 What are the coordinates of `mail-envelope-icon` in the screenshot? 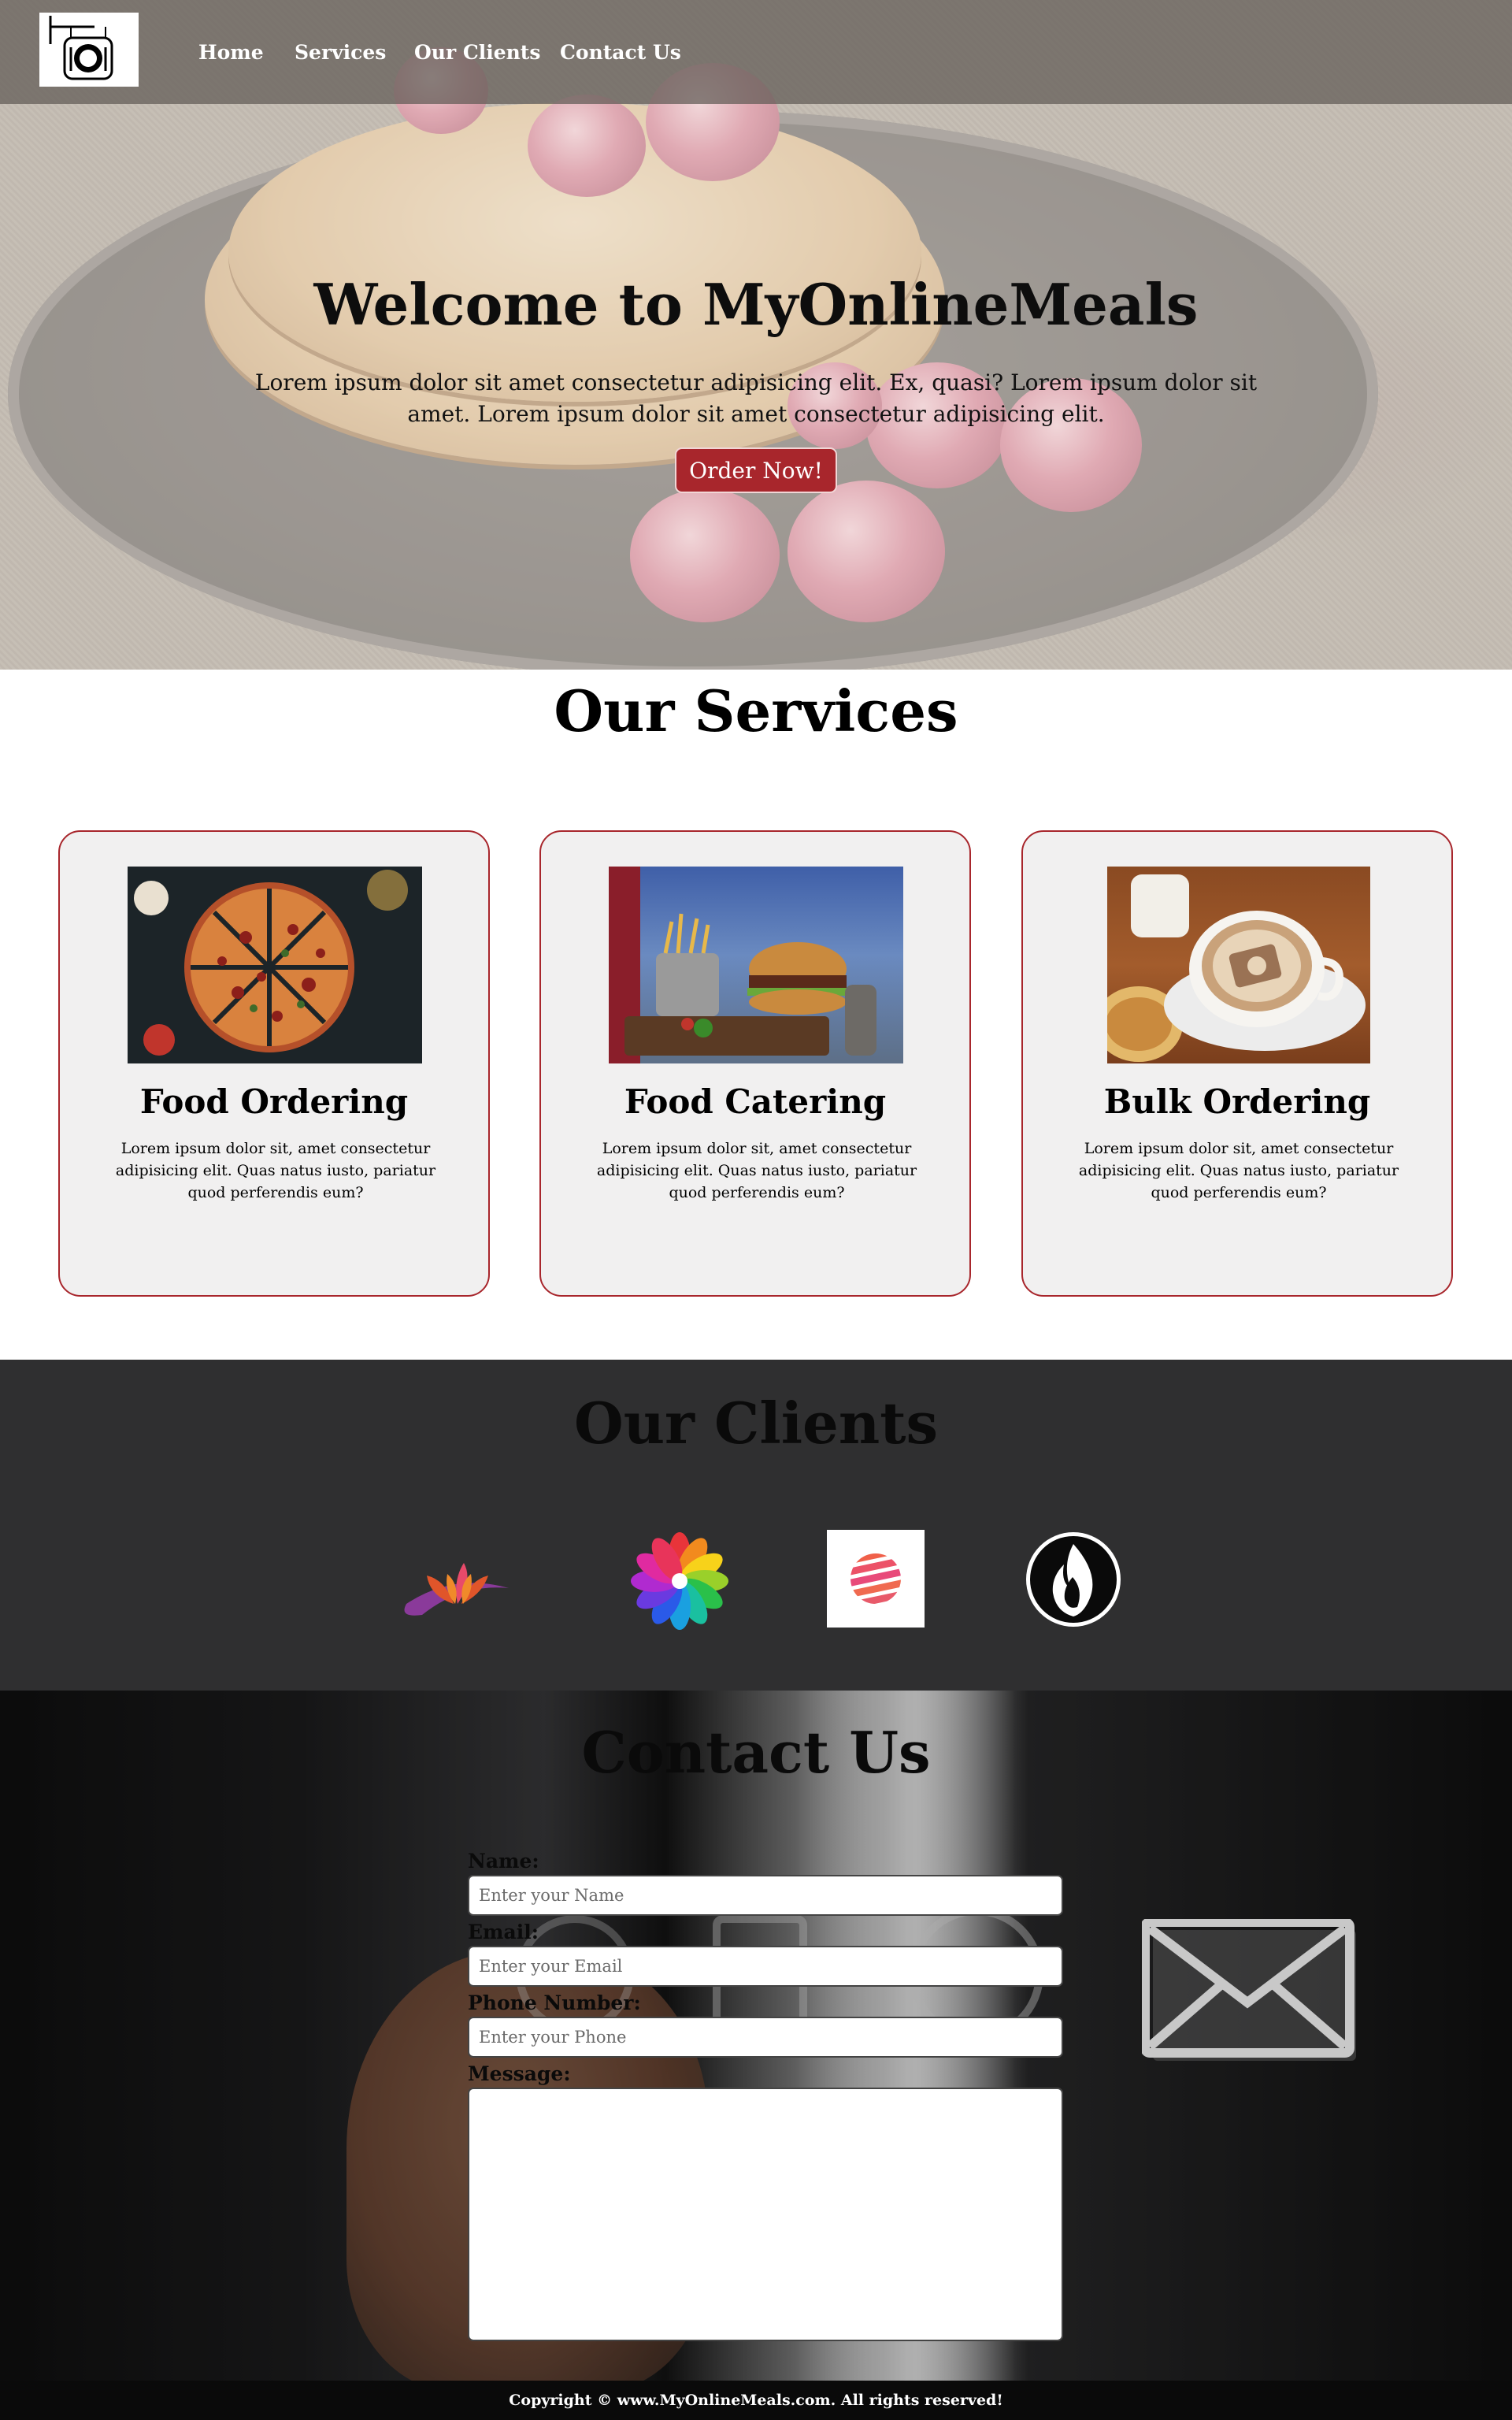 It's located at (1249, 1990).